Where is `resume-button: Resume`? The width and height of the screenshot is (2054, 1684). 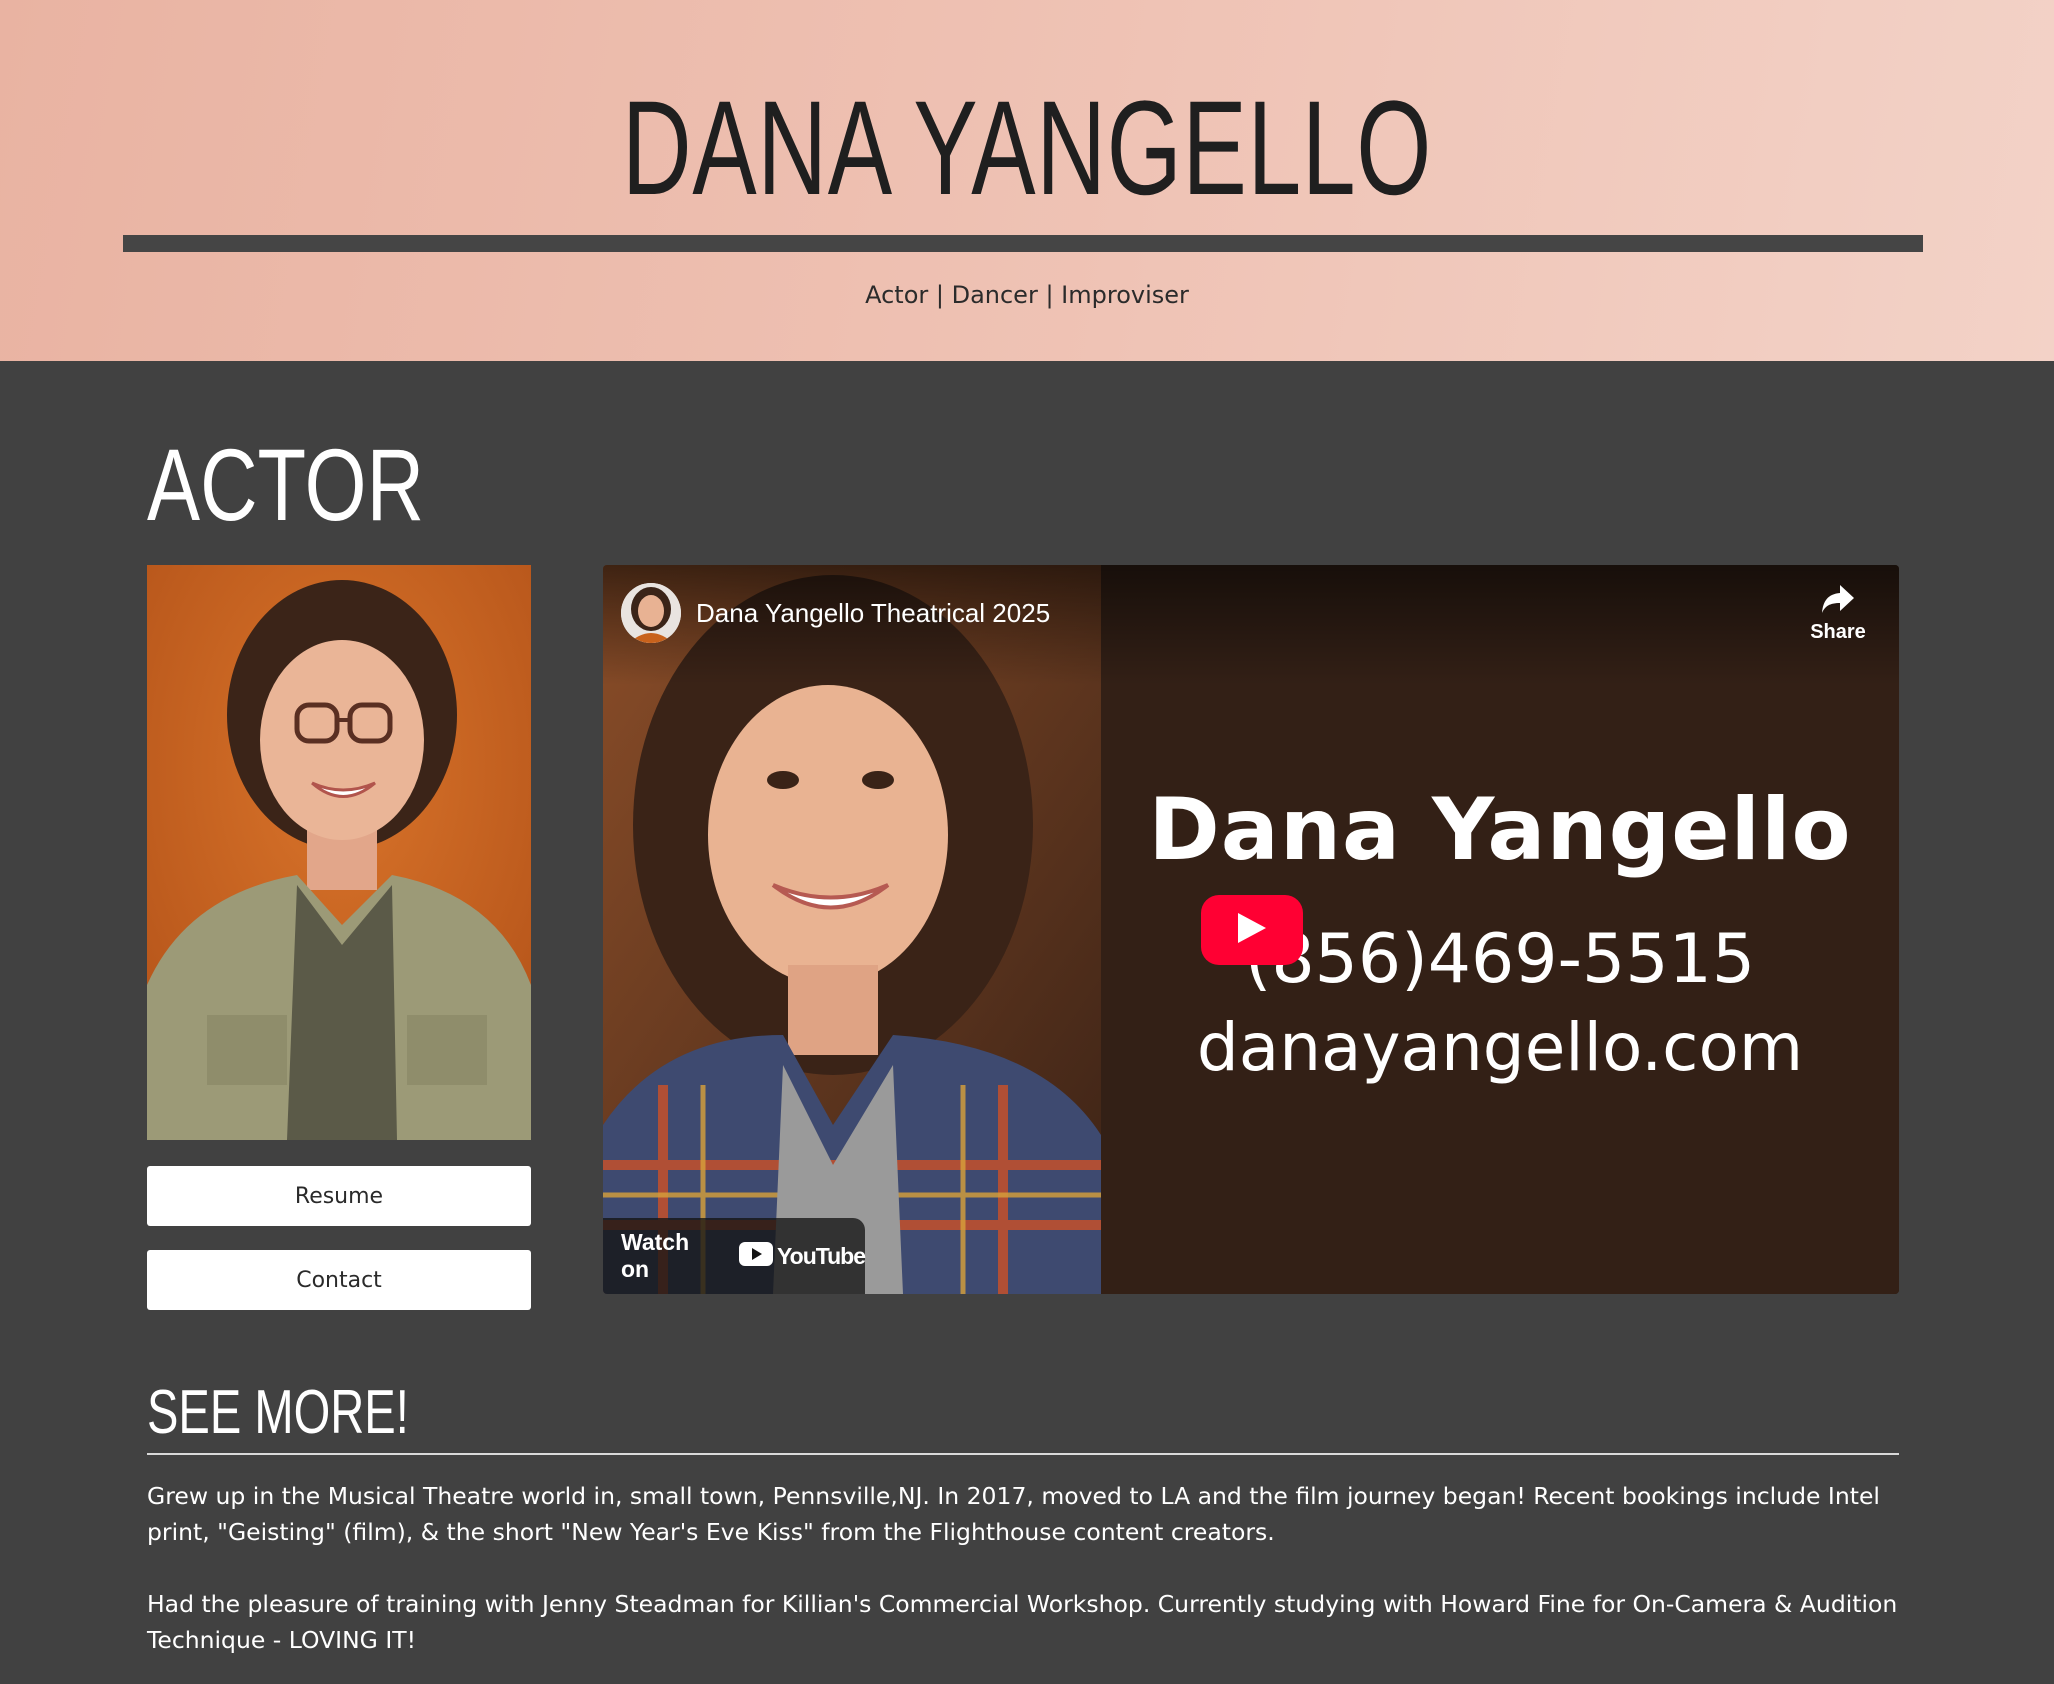
resume-button: Resume is located at coordinates (339, 1196).